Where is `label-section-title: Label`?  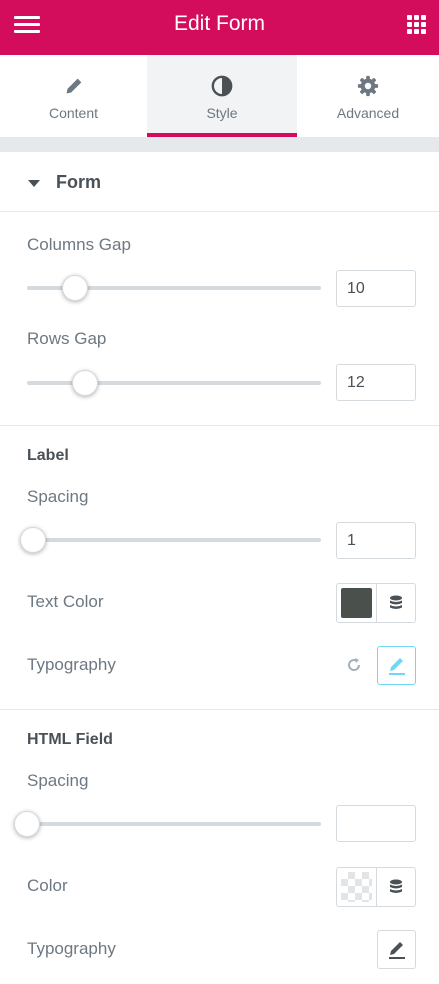
label-section-title: Label is located at coordinates (48, 455).